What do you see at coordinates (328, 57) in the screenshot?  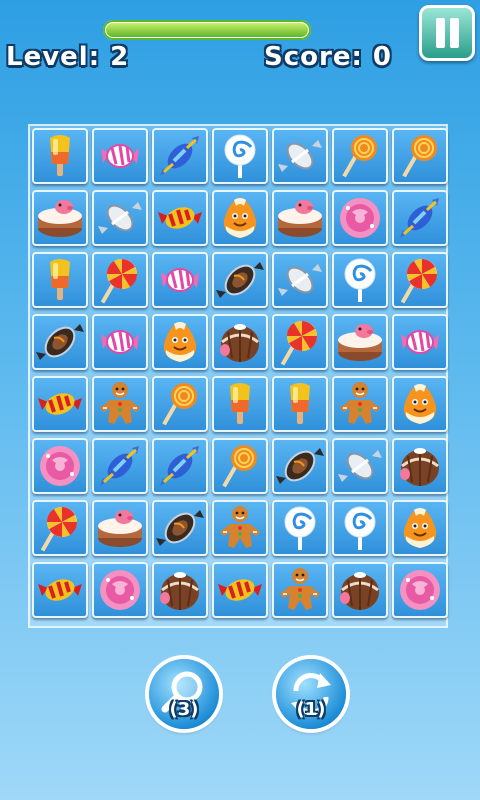 I see `score-label: Score: 0` at bounding box center [328, 57].